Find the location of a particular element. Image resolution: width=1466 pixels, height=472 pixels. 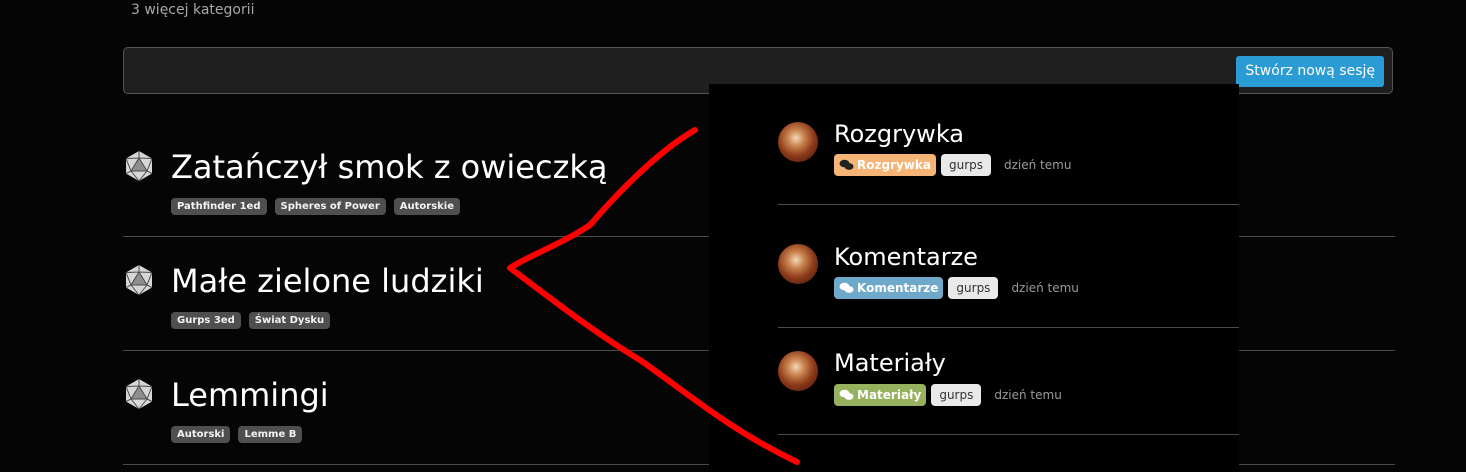

category-badge-label: Materiały is located at coordinates (889, 395).